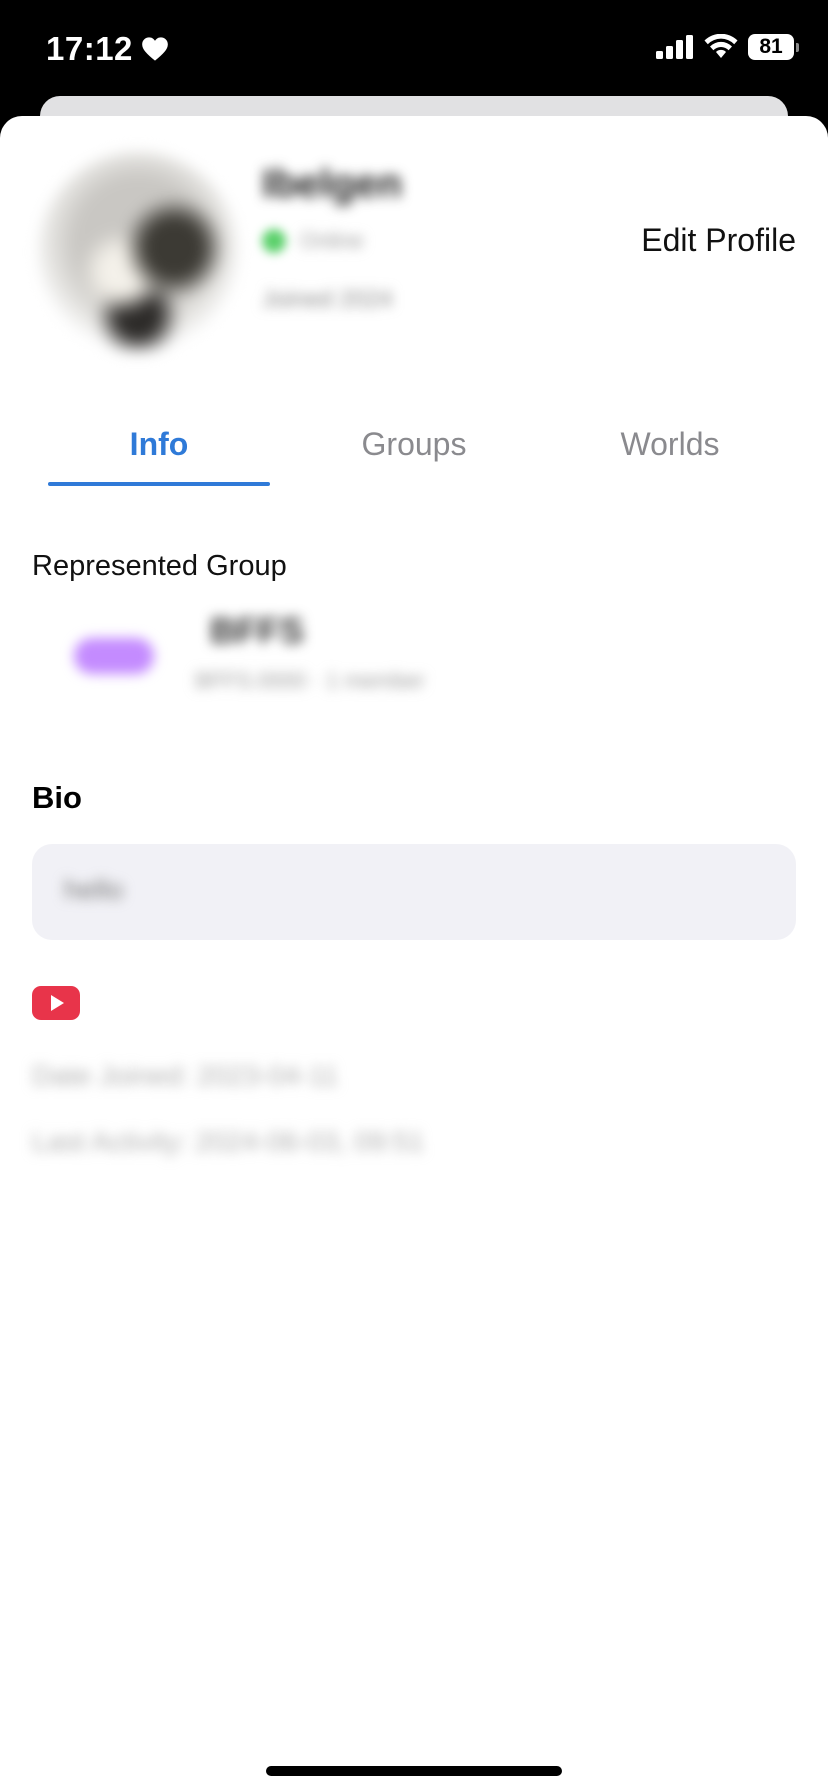 The image size is (828, 1792). What do you see at coordinates (228, 1141) in the screenshot?
I see `last-activity: Last Activity: 2024-06-03, 09:51` at bounding box center [228, 1141].